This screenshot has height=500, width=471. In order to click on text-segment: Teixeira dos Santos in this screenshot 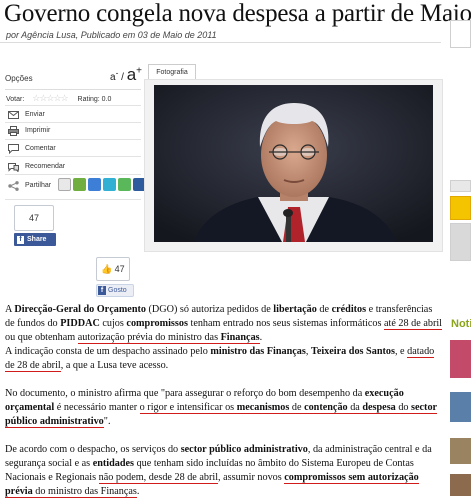, I will do `click(352, 351)`.